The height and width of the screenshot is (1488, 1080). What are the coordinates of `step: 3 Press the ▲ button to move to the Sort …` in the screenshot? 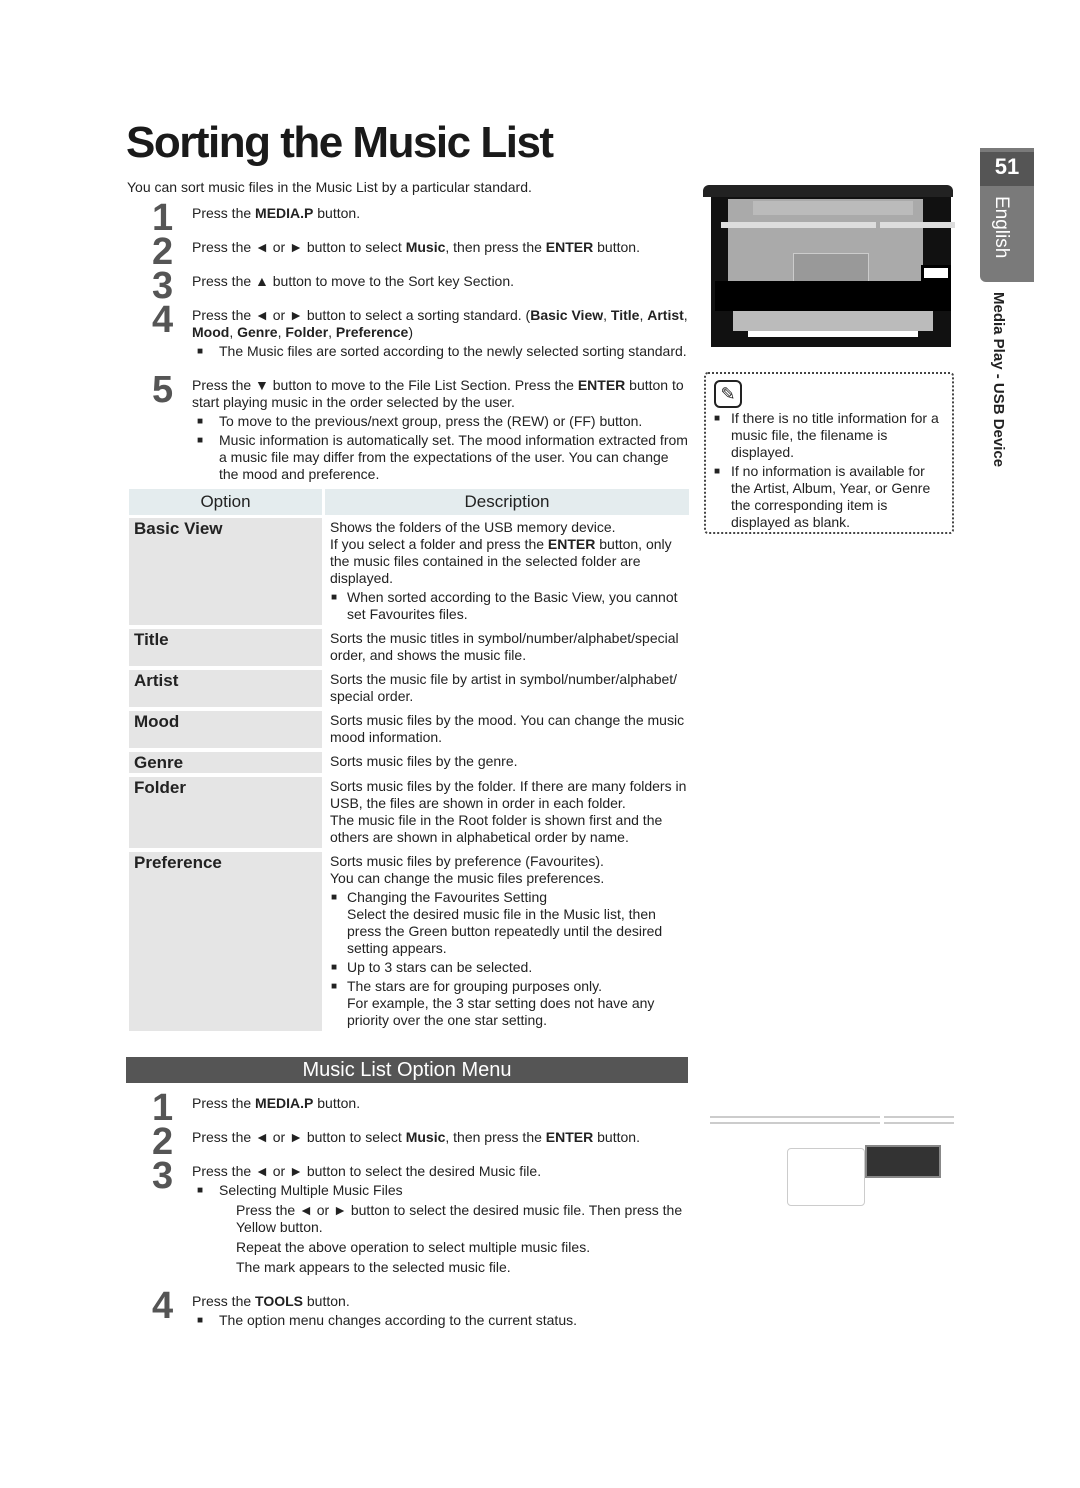 It's located at (420, 286).